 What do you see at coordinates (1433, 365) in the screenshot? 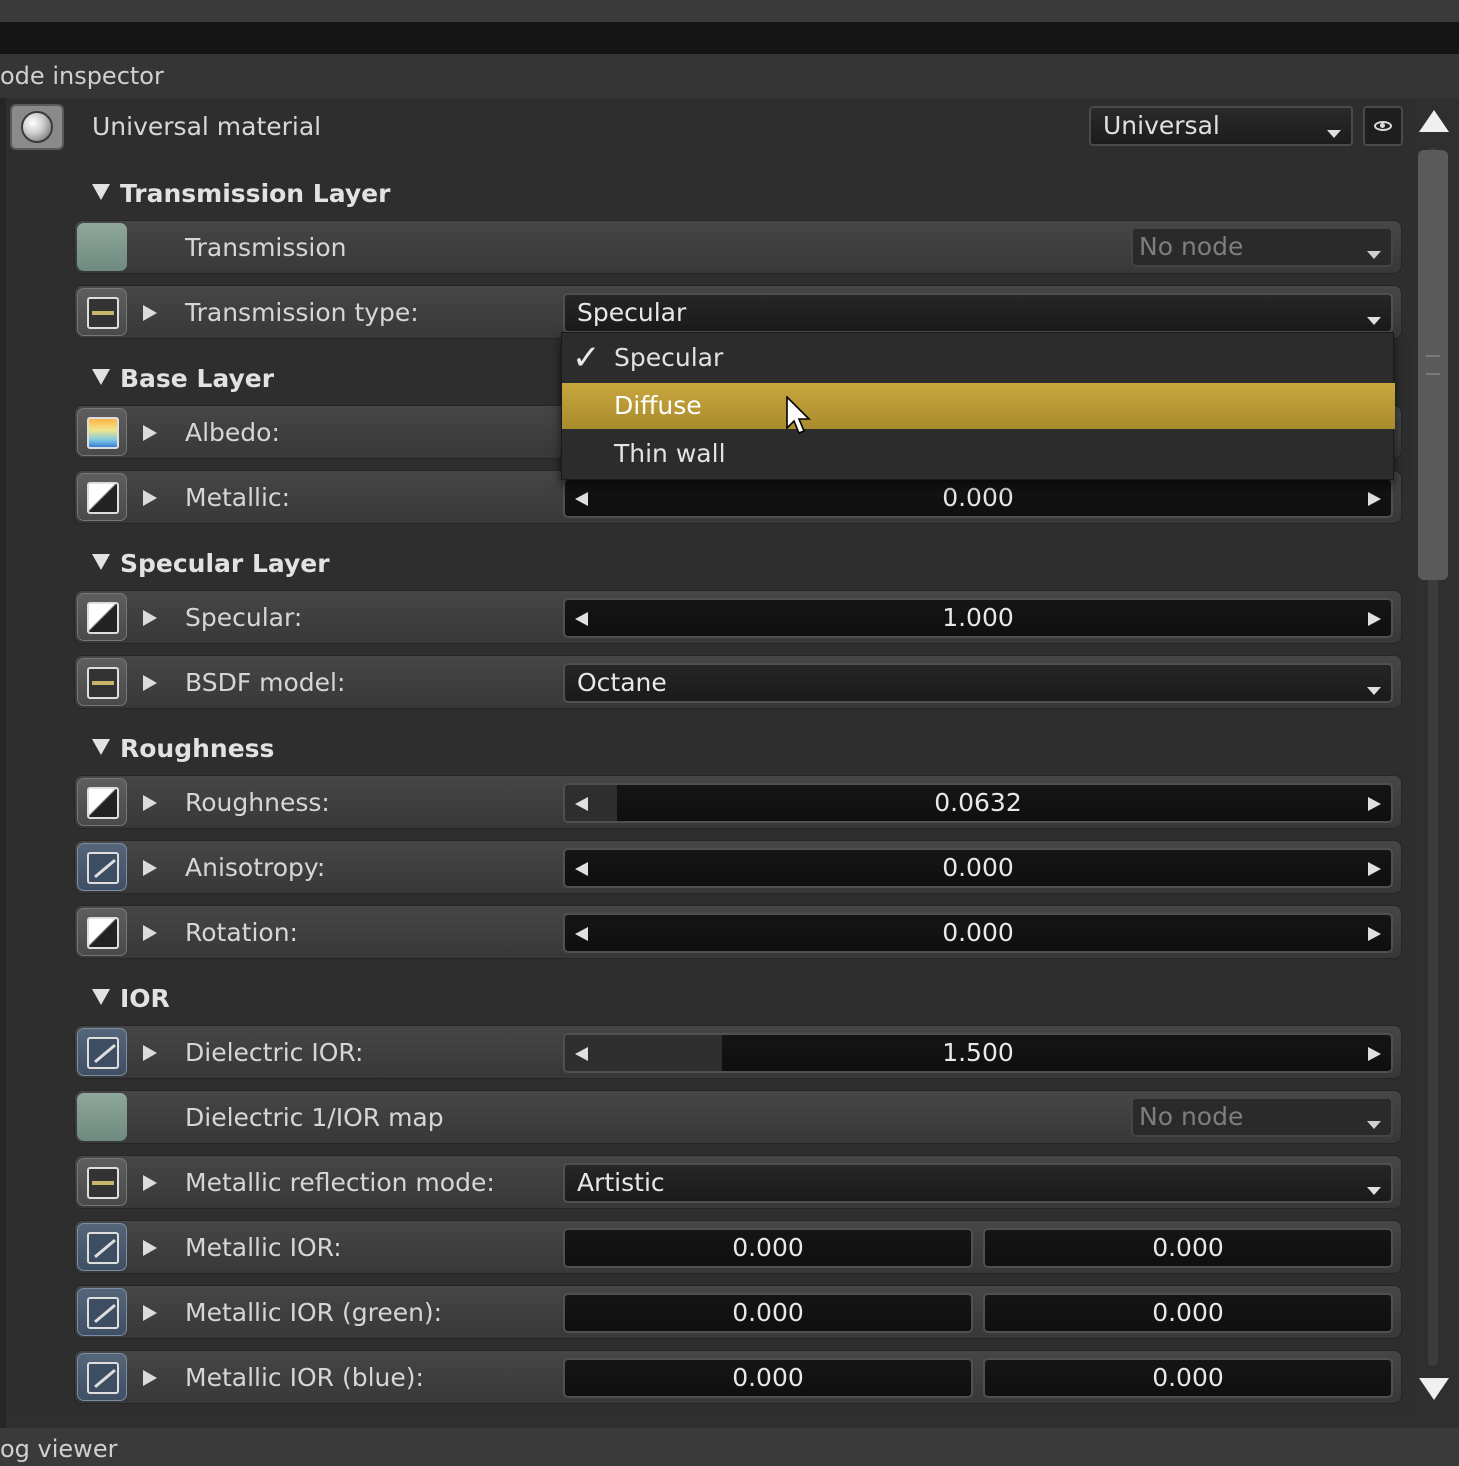
I see `scroll-thumb` at bounding box center [1433, 365].